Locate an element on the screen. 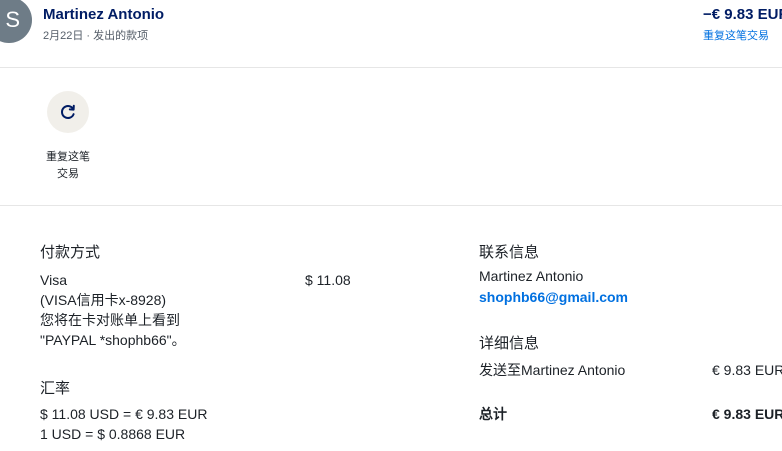  transaction-subtitle: 2月22日 · 发出的款项 is located at coordinates (96, 36).